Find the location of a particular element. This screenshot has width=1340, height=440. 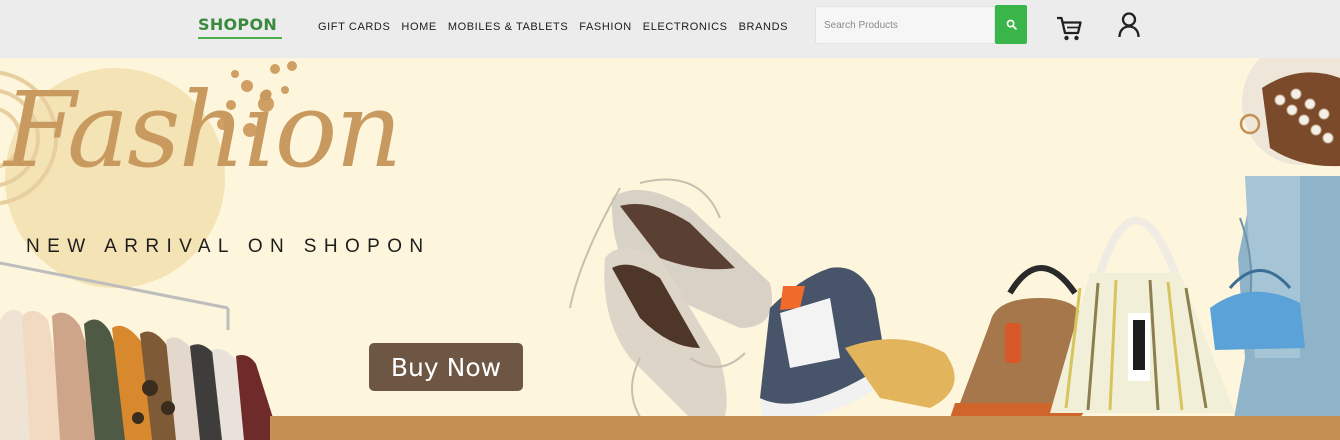

shopon-logo: SHOPON is located at coordinates (242, 26).